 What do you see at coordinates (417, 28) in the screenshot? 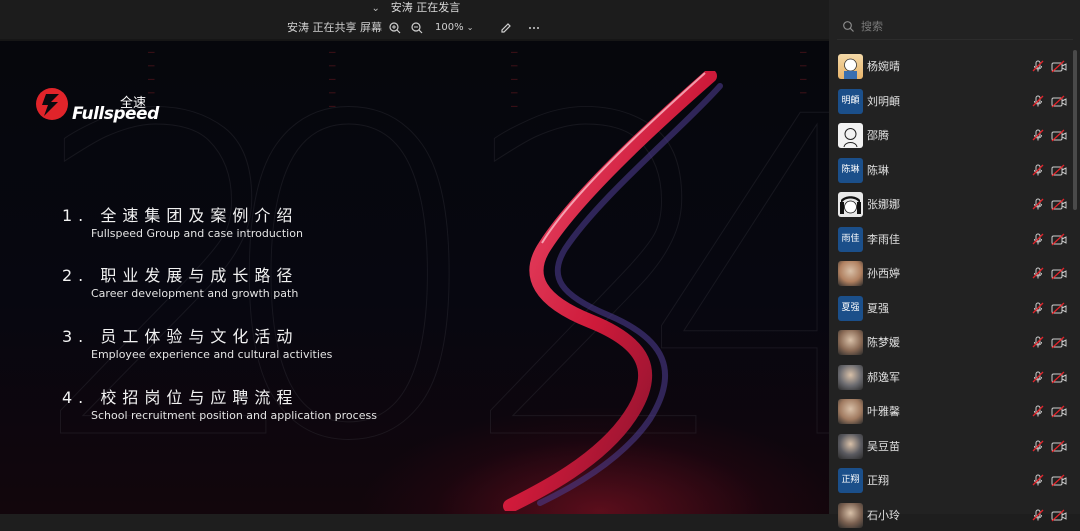
I see `zoom-out-icon` at bounding box center [417, 28].